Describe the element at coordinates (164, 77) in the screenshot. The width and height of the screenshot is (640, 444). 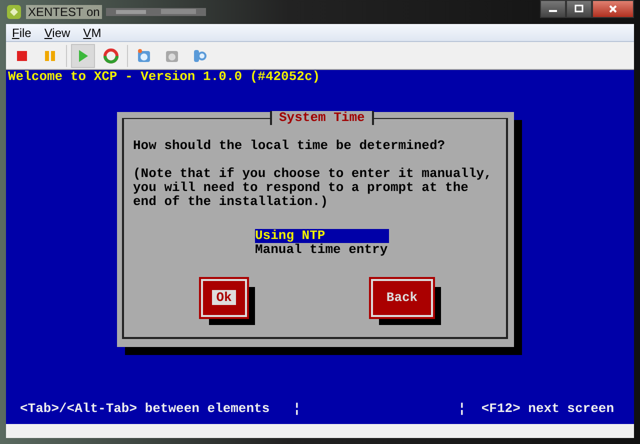
I see `console-header: Welcome to XCP - Version 1.0.0 (#42052c)` at that location.